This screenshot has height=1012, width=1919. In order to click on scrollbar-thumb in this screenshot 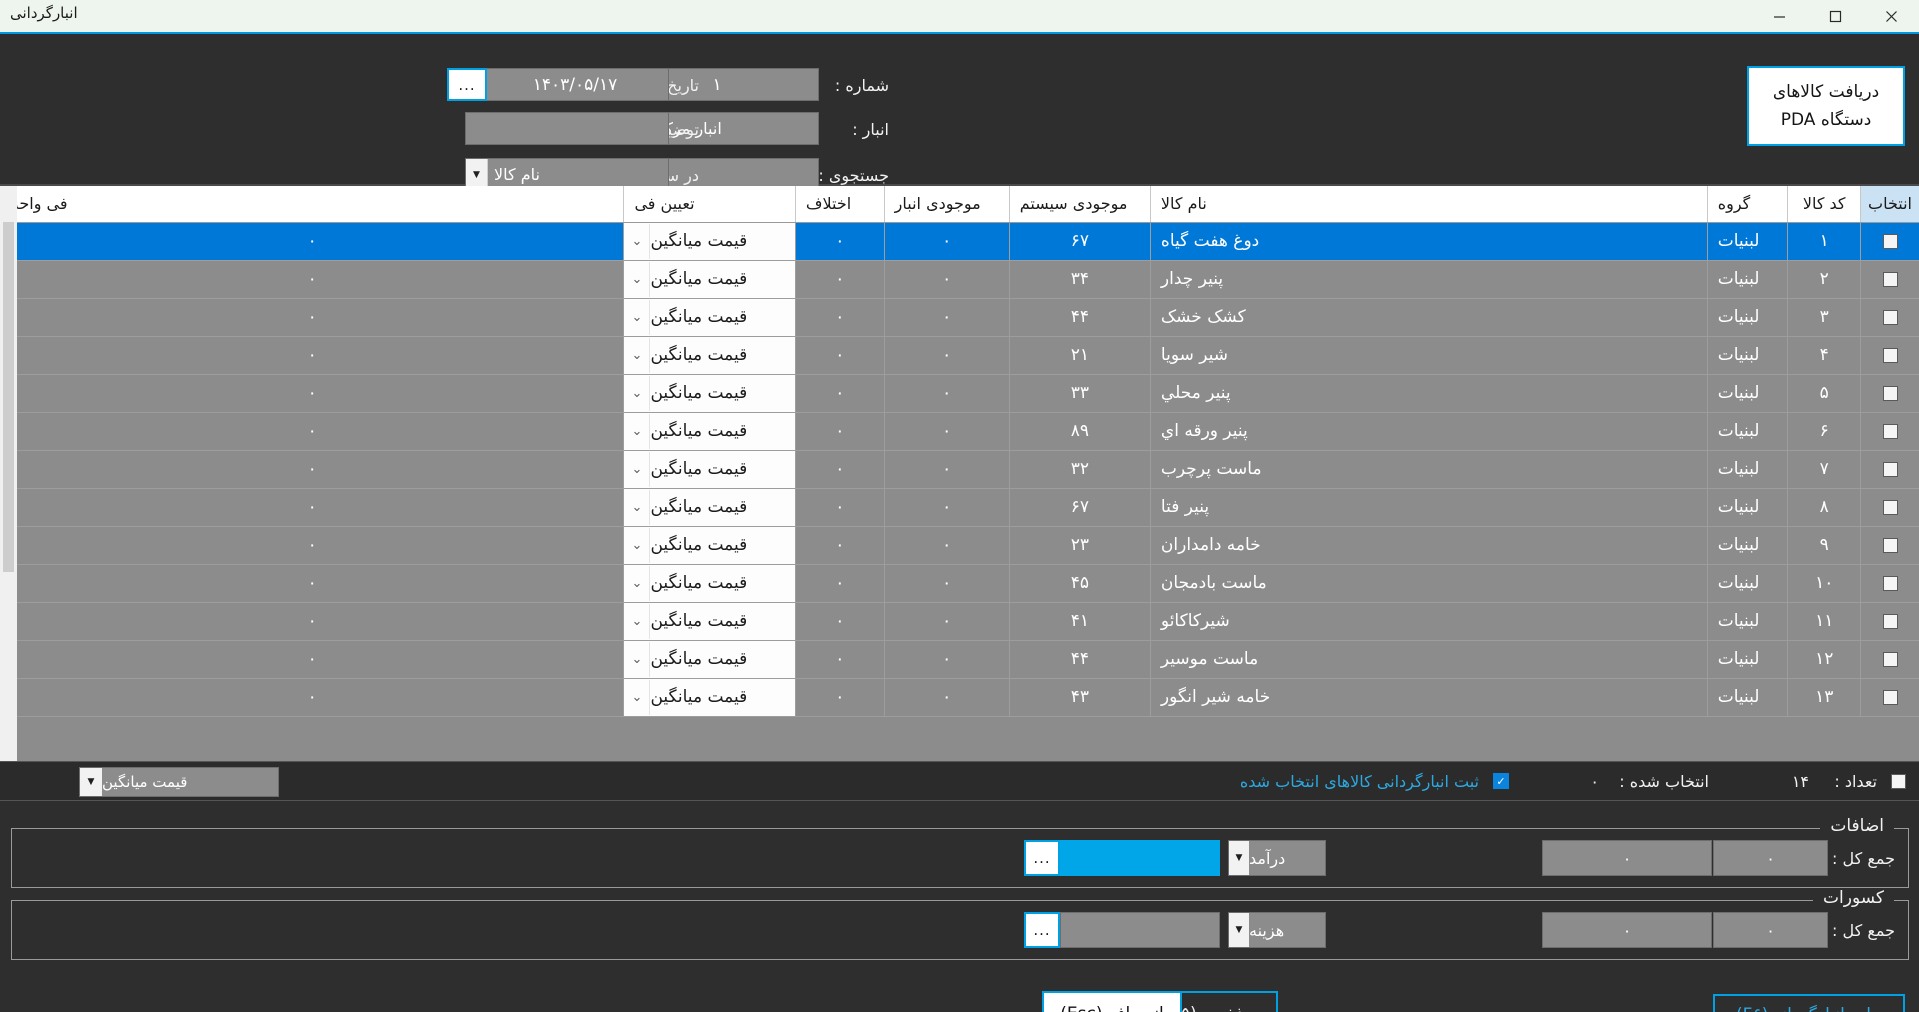, I will do `click(8, 397)`.